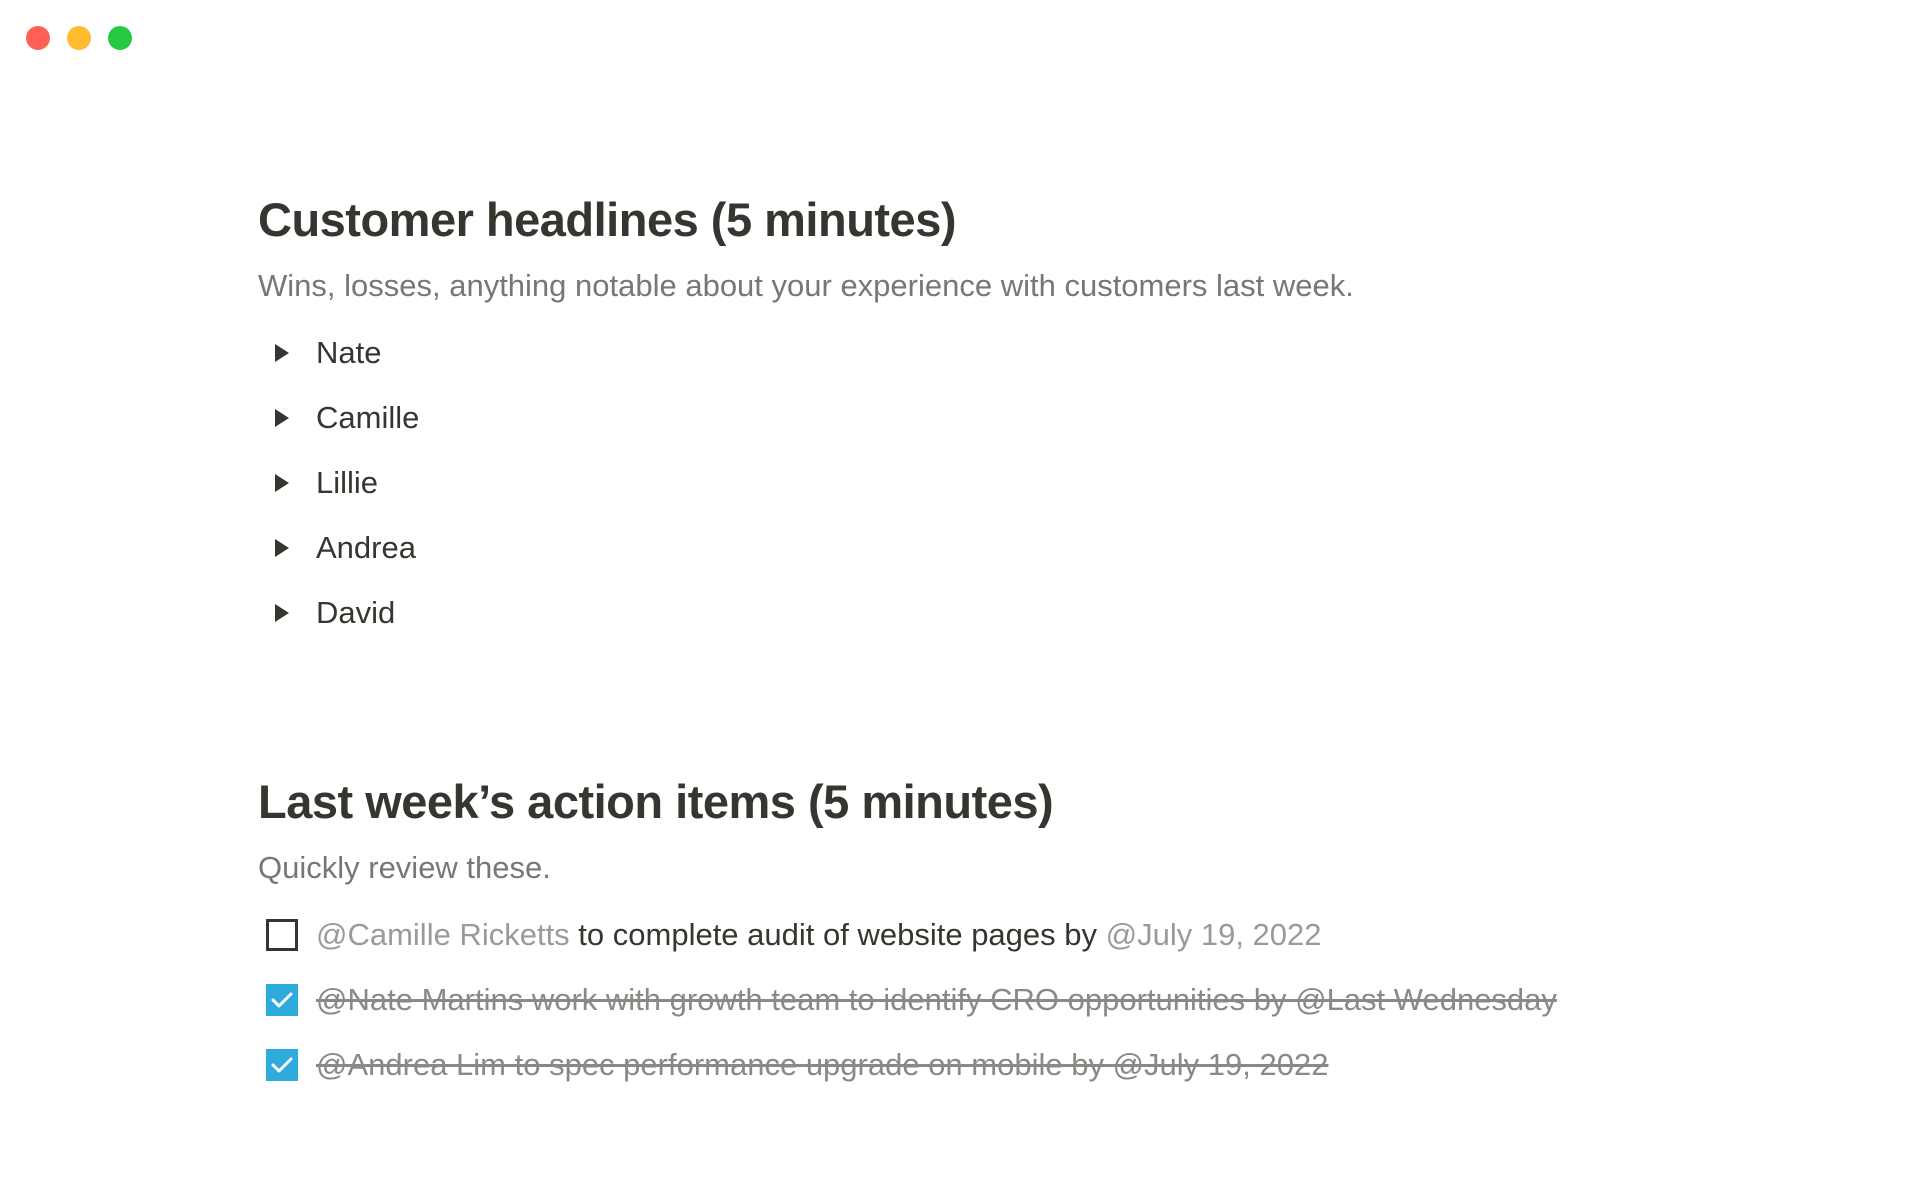 The height and width of the screenshot is (1200, 1920). I want to click on toggle-item-david: David, so click(978, 612).